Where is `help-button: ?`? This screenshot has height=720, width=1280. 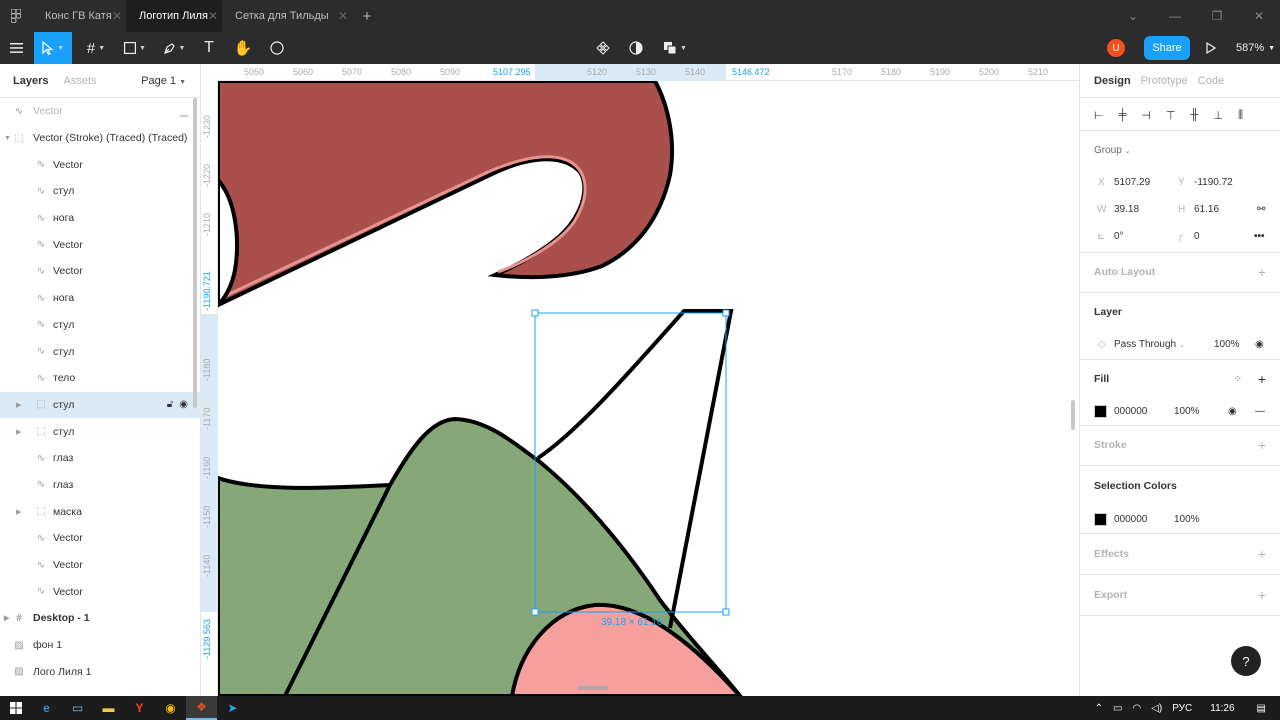
help-button: ? is located at coordinates (1246, 661).